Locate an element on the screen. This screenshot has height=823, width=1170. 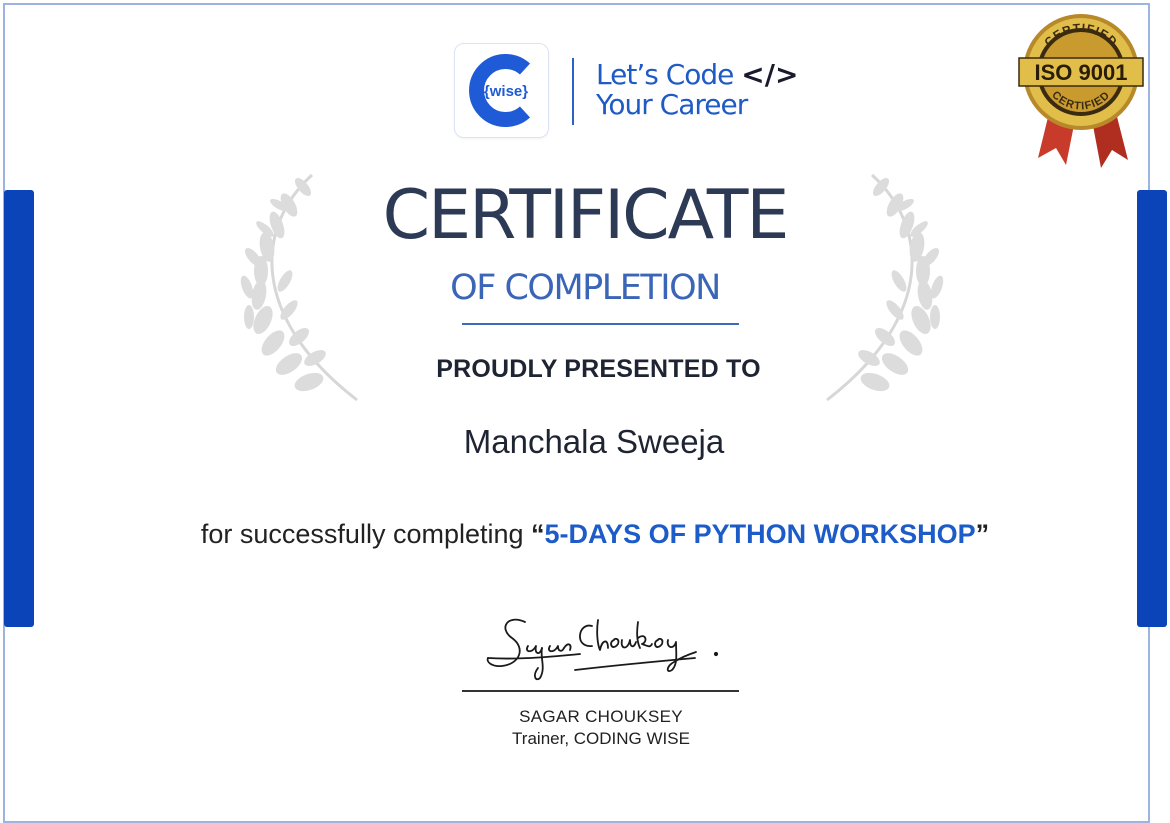
brand-tagline: Let’s Code </> Your Career is located at coordinates (697, 90).